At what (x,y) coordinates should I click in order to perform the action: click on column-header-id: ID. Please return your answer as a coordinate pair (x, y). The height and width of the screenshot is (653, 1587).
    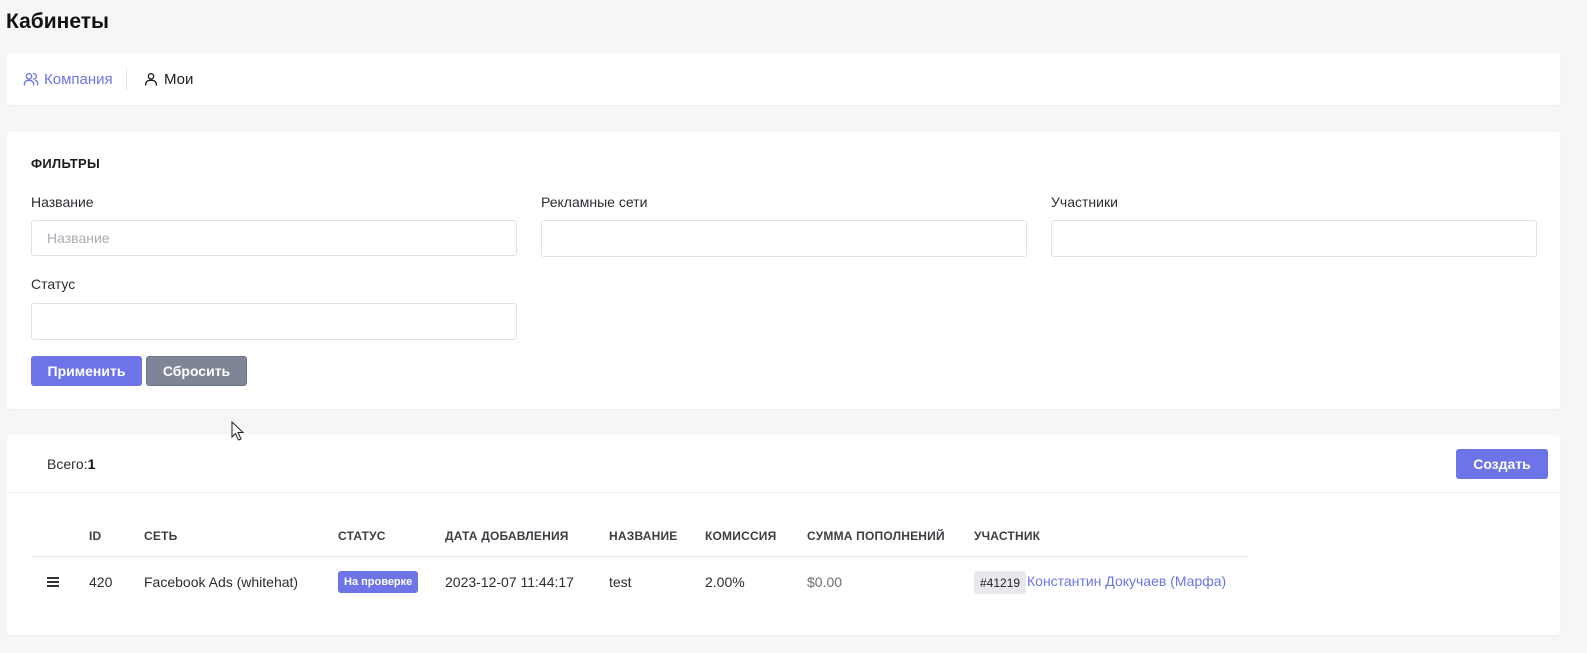
    Looking at the image, I should click on (95, 536).